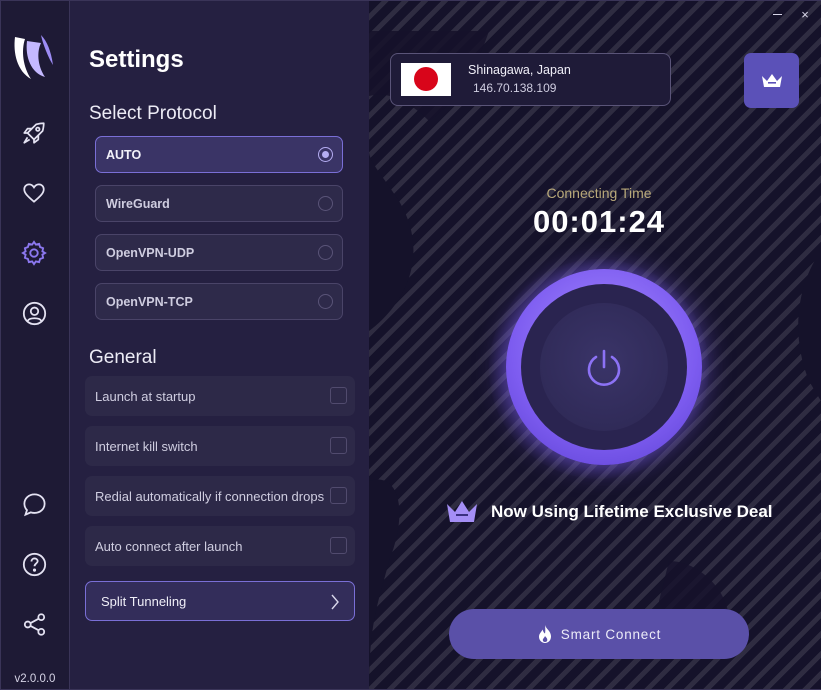  I want to click on option-kill-switch: Internet kill switch, so click(220, 446).